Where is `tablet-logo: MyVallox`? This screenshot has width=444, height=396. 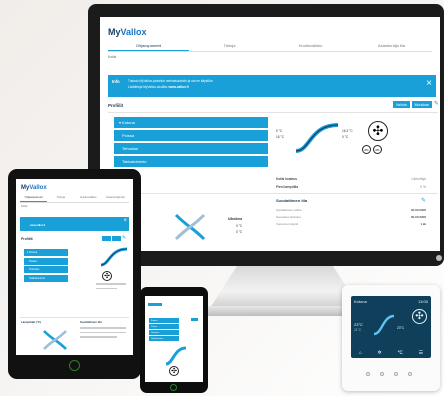
tablet-logo: MyVallox is located at coordinates (74, 188).